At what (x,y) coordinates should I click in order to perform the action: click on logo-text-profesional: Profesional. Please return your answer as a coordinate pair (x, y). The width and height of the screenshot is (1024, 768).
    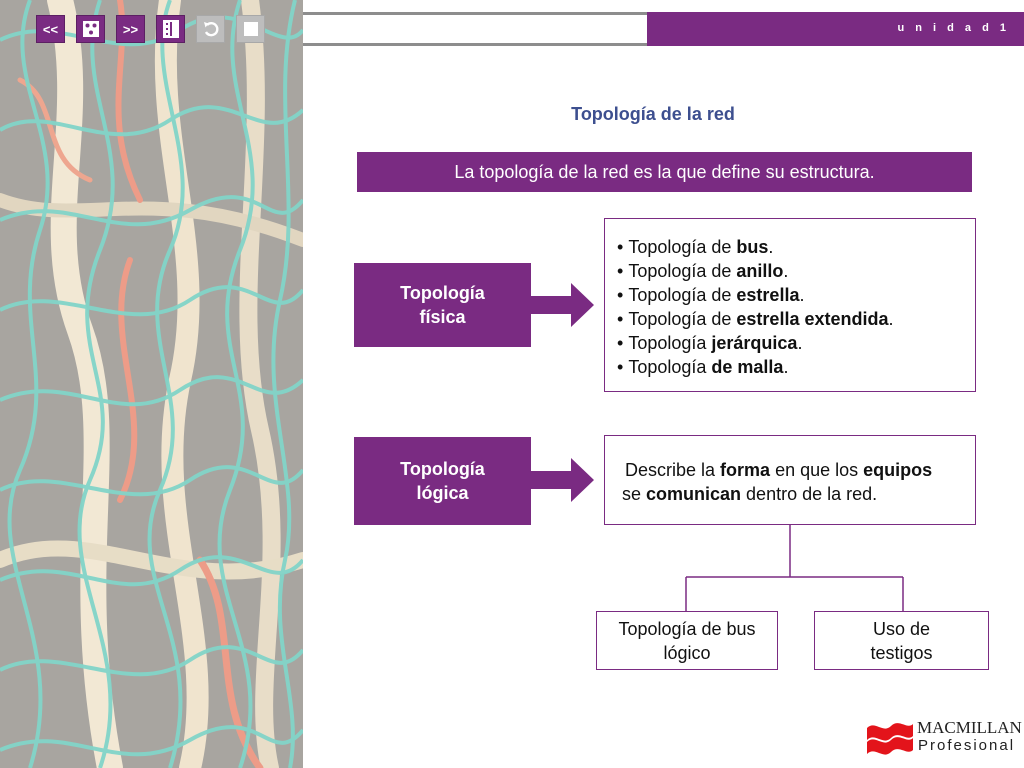
    Looking at the image, I should click on (967, 745).